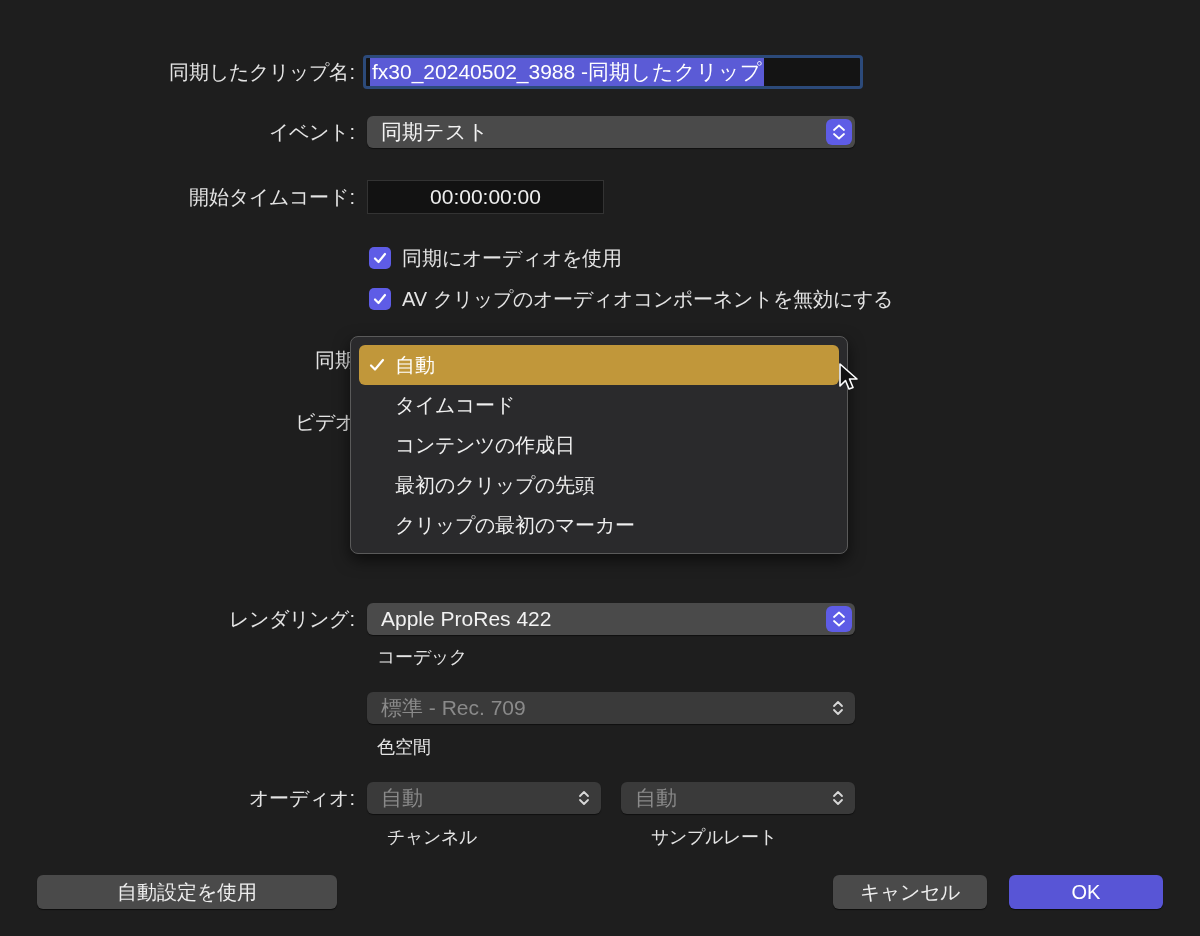 This screenshot has width=1200, height=936. I want to click on ok-button: OK, so click(1086, 892).